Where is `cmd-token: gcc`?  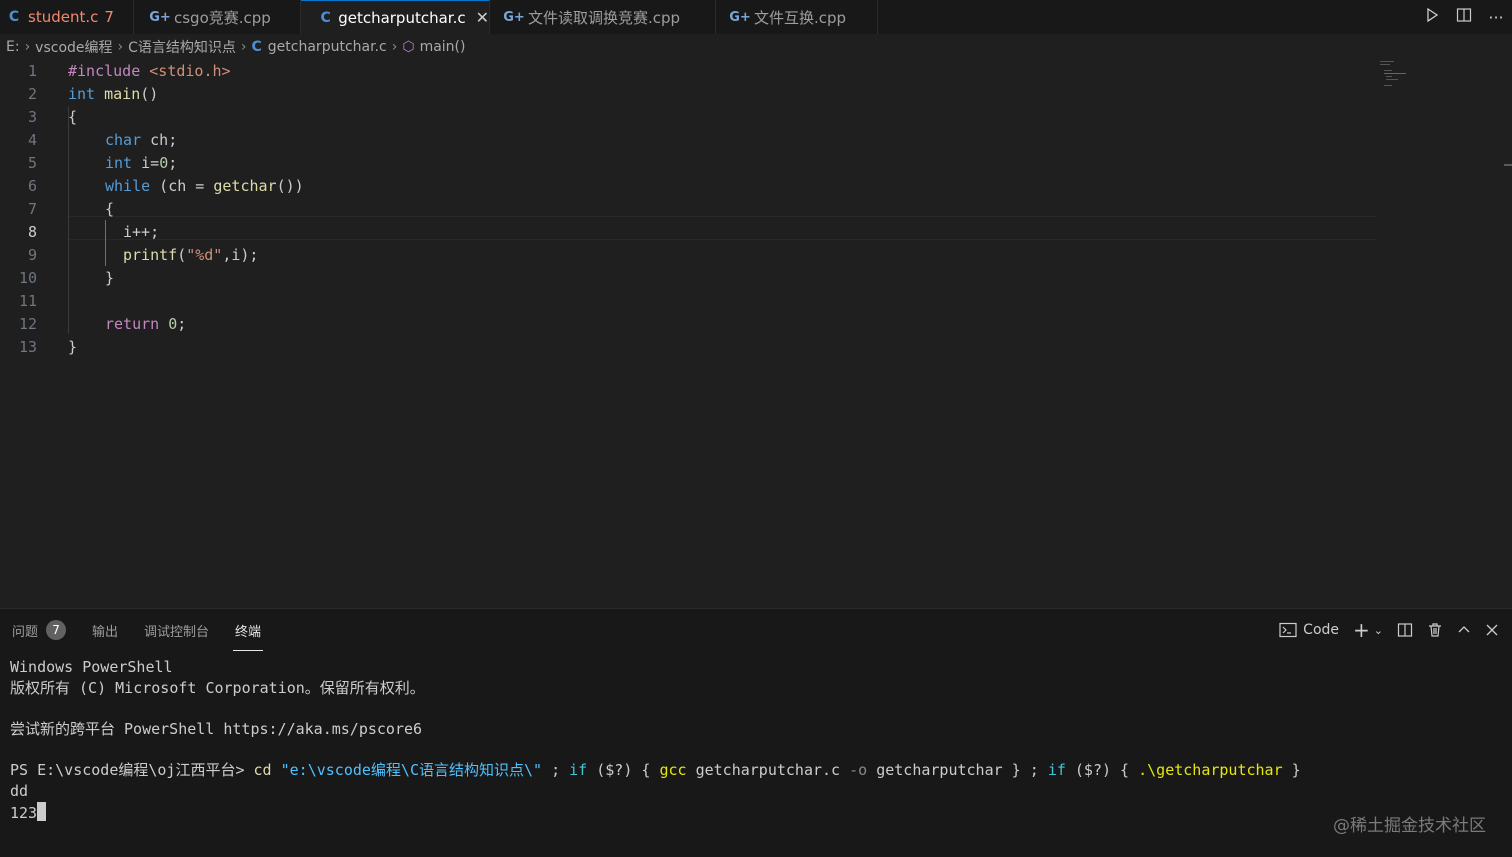 cmd-token: gcc is located at coordinates (673, 770).